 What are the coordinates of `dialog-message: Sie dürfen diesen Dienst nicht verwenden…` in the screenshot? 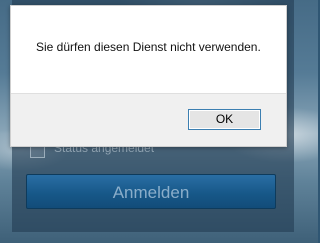 It's located at (148, 47).